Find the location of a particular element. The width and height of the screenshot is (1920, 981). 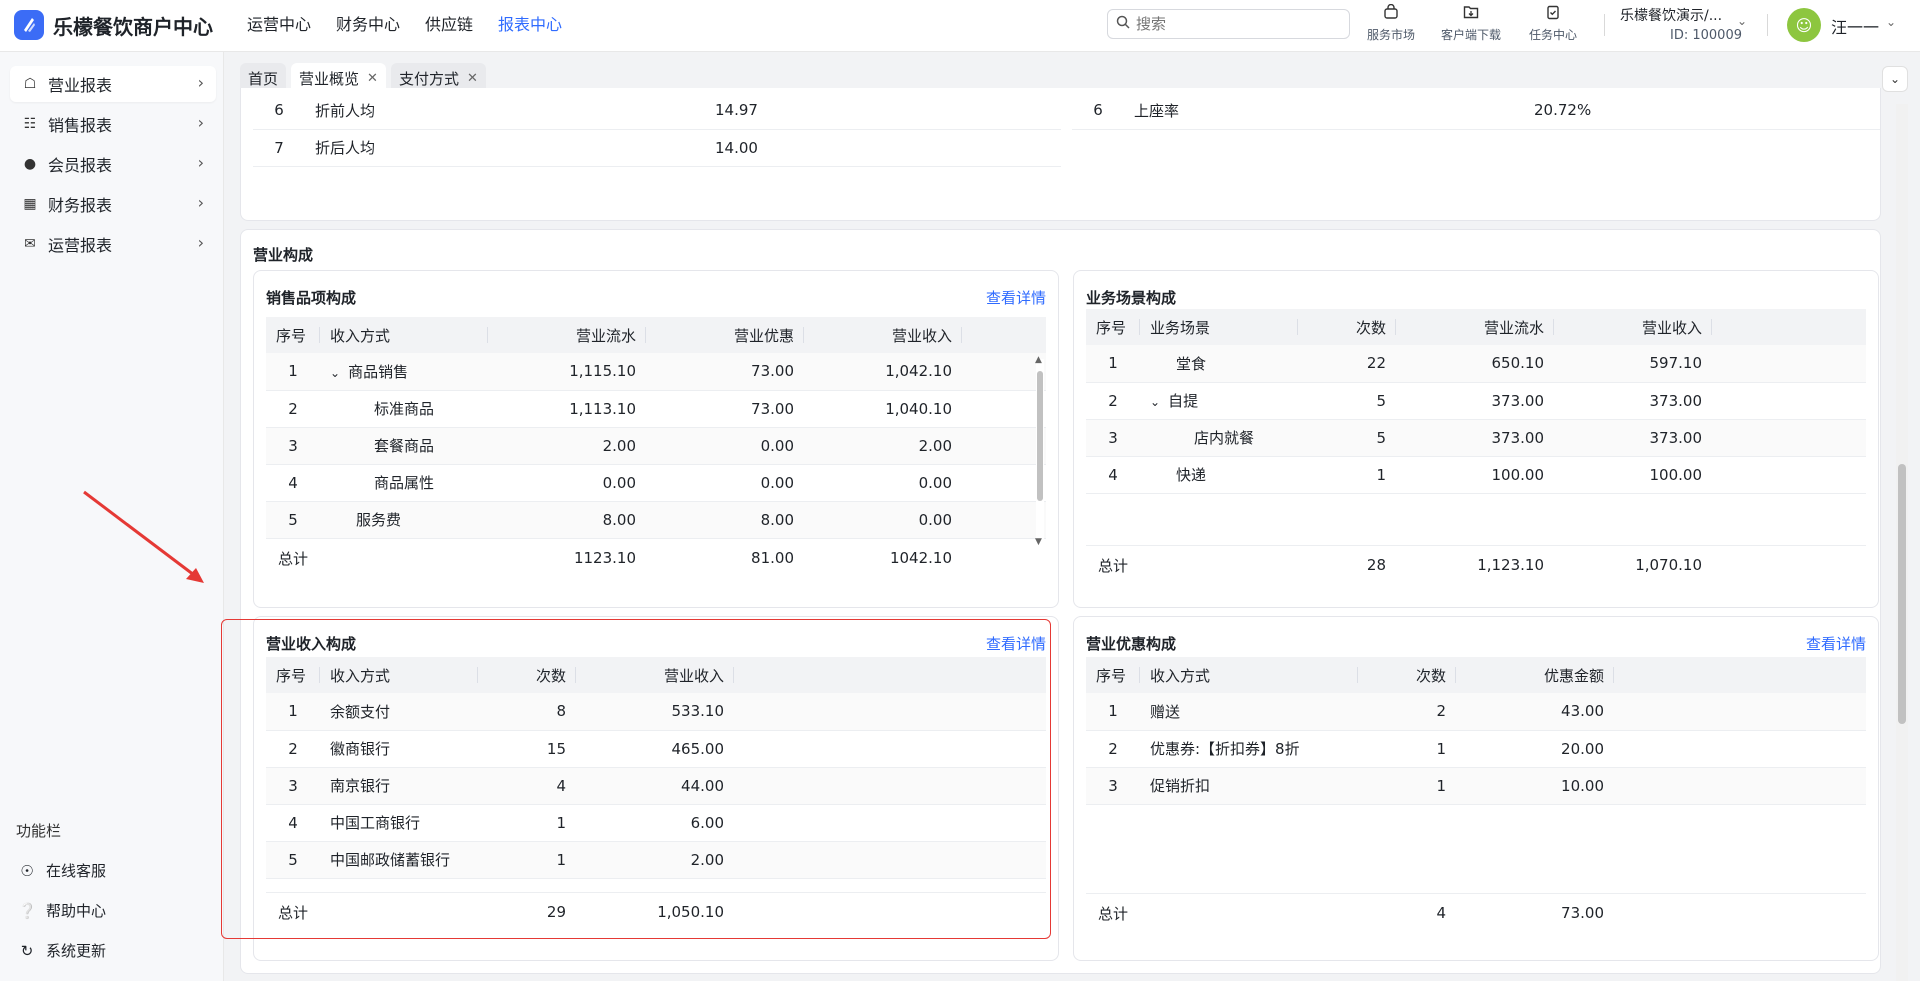

table-row: 1 堂食 22 650.10 597.10 is located at coordinates (1476, 364).